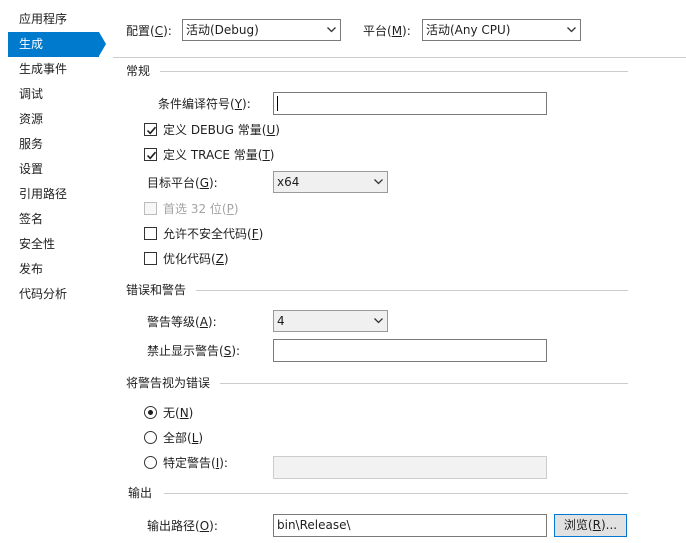 The image size is (686, 543). Describe the element at coordinates (277, 103) in the screenshot. I see `text-caret` at that location.